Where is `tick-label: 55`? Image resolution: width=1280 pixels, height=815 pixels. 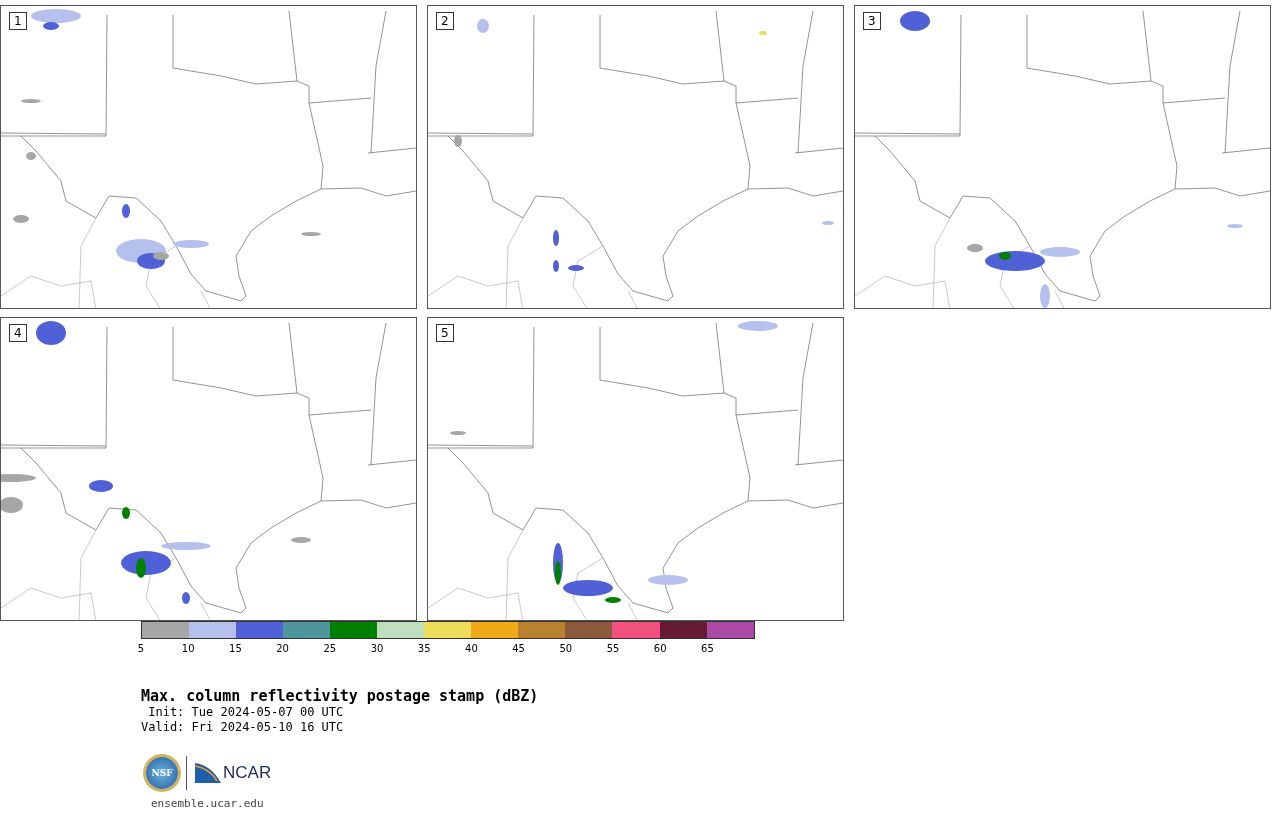
tick-label: 55 is located at coordinates (613, 648).